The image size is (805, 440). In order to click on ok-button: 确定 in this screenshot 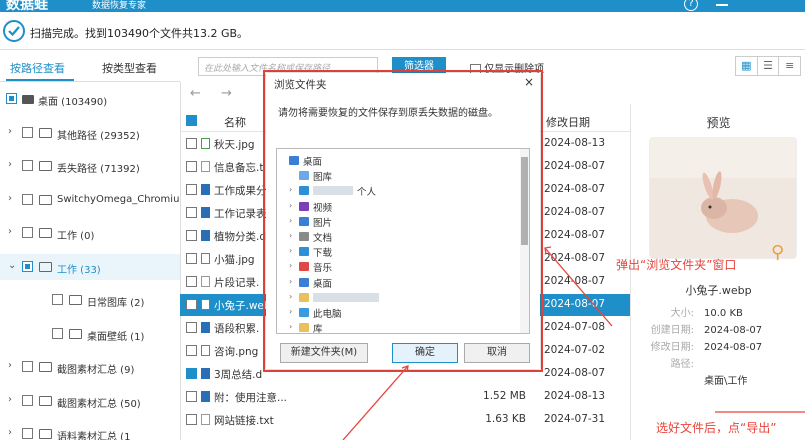, I will do `click(425, 353)`.